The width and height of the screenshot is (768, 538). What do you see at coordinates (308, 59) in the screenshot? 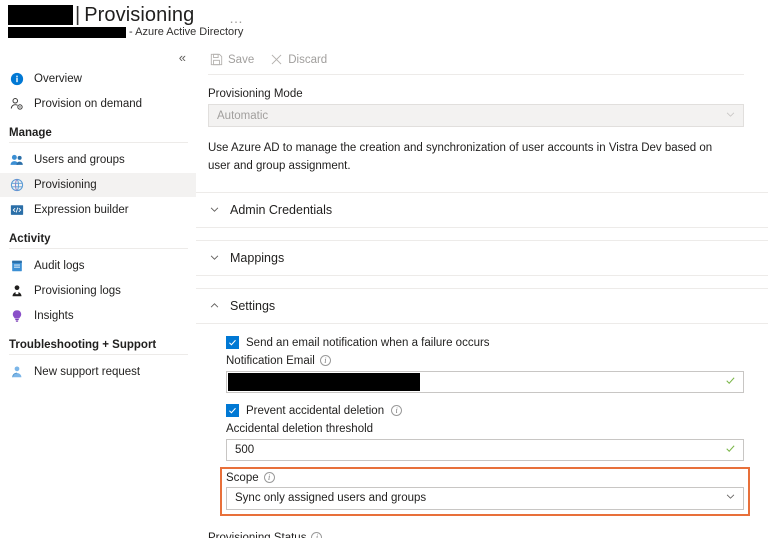
I see `discard-label: Discard` at bounding box center [308, 59].